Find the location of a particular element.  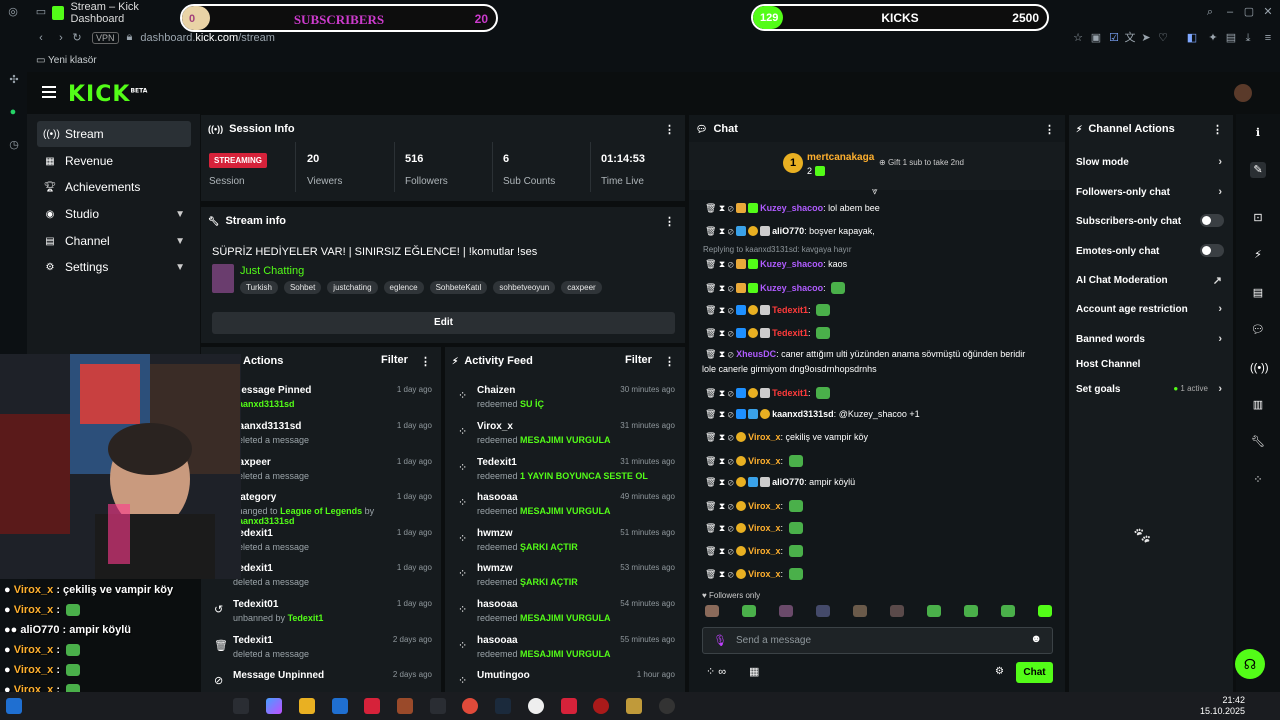

microphone-icon: 🎙︎ is located at coordinates (720, 640).